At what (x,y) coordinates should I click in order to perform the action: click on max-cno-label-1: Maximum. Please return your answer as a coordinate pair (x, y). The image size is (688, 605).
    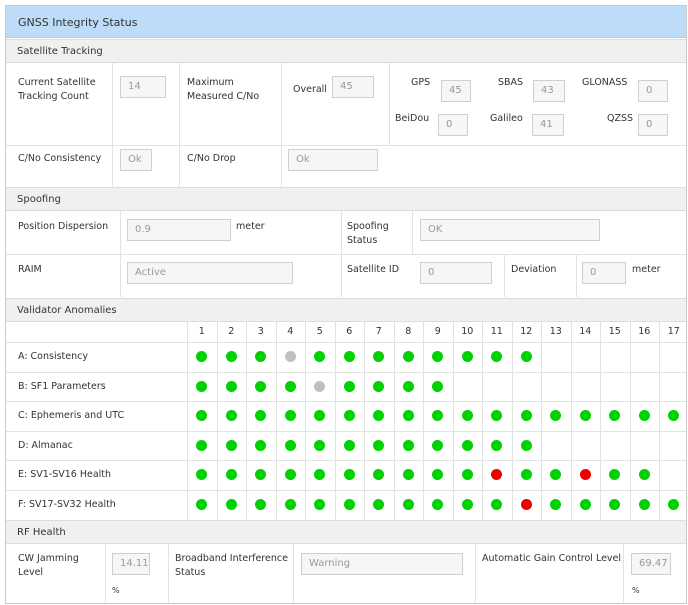
    Looking at the image, I should click on (210, 82).